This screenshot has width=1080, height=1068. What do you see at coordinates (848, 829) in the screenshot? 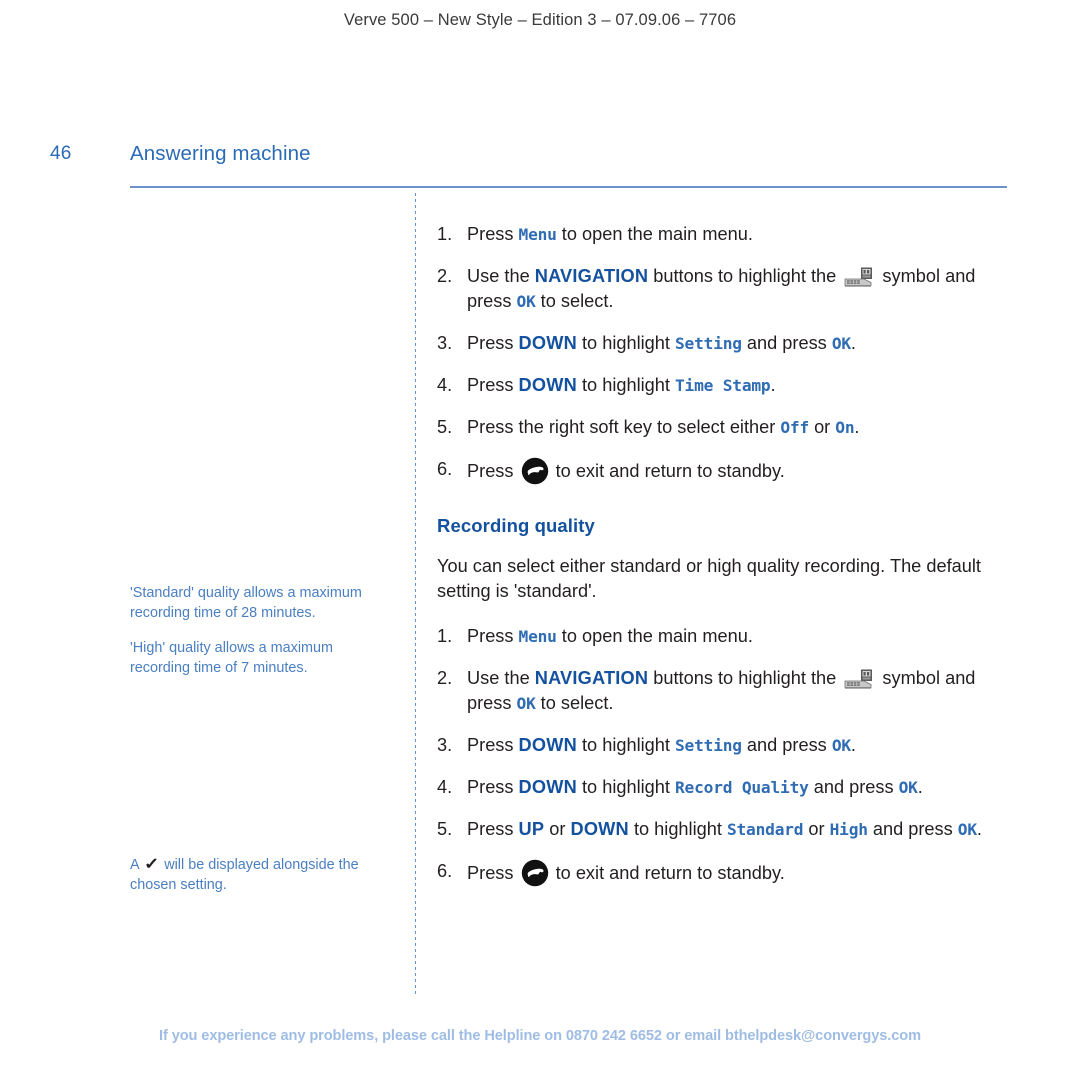
I see `lcd-label: High` at bounding box center [848, 829].